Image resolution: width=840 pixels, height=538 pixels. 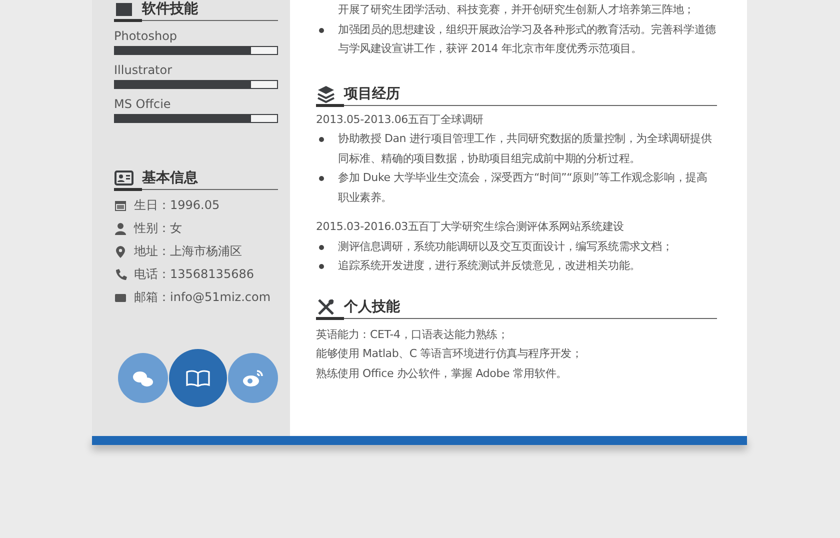 I want to click on info-text: 生日：1996.05, so click(x=177, y=205).